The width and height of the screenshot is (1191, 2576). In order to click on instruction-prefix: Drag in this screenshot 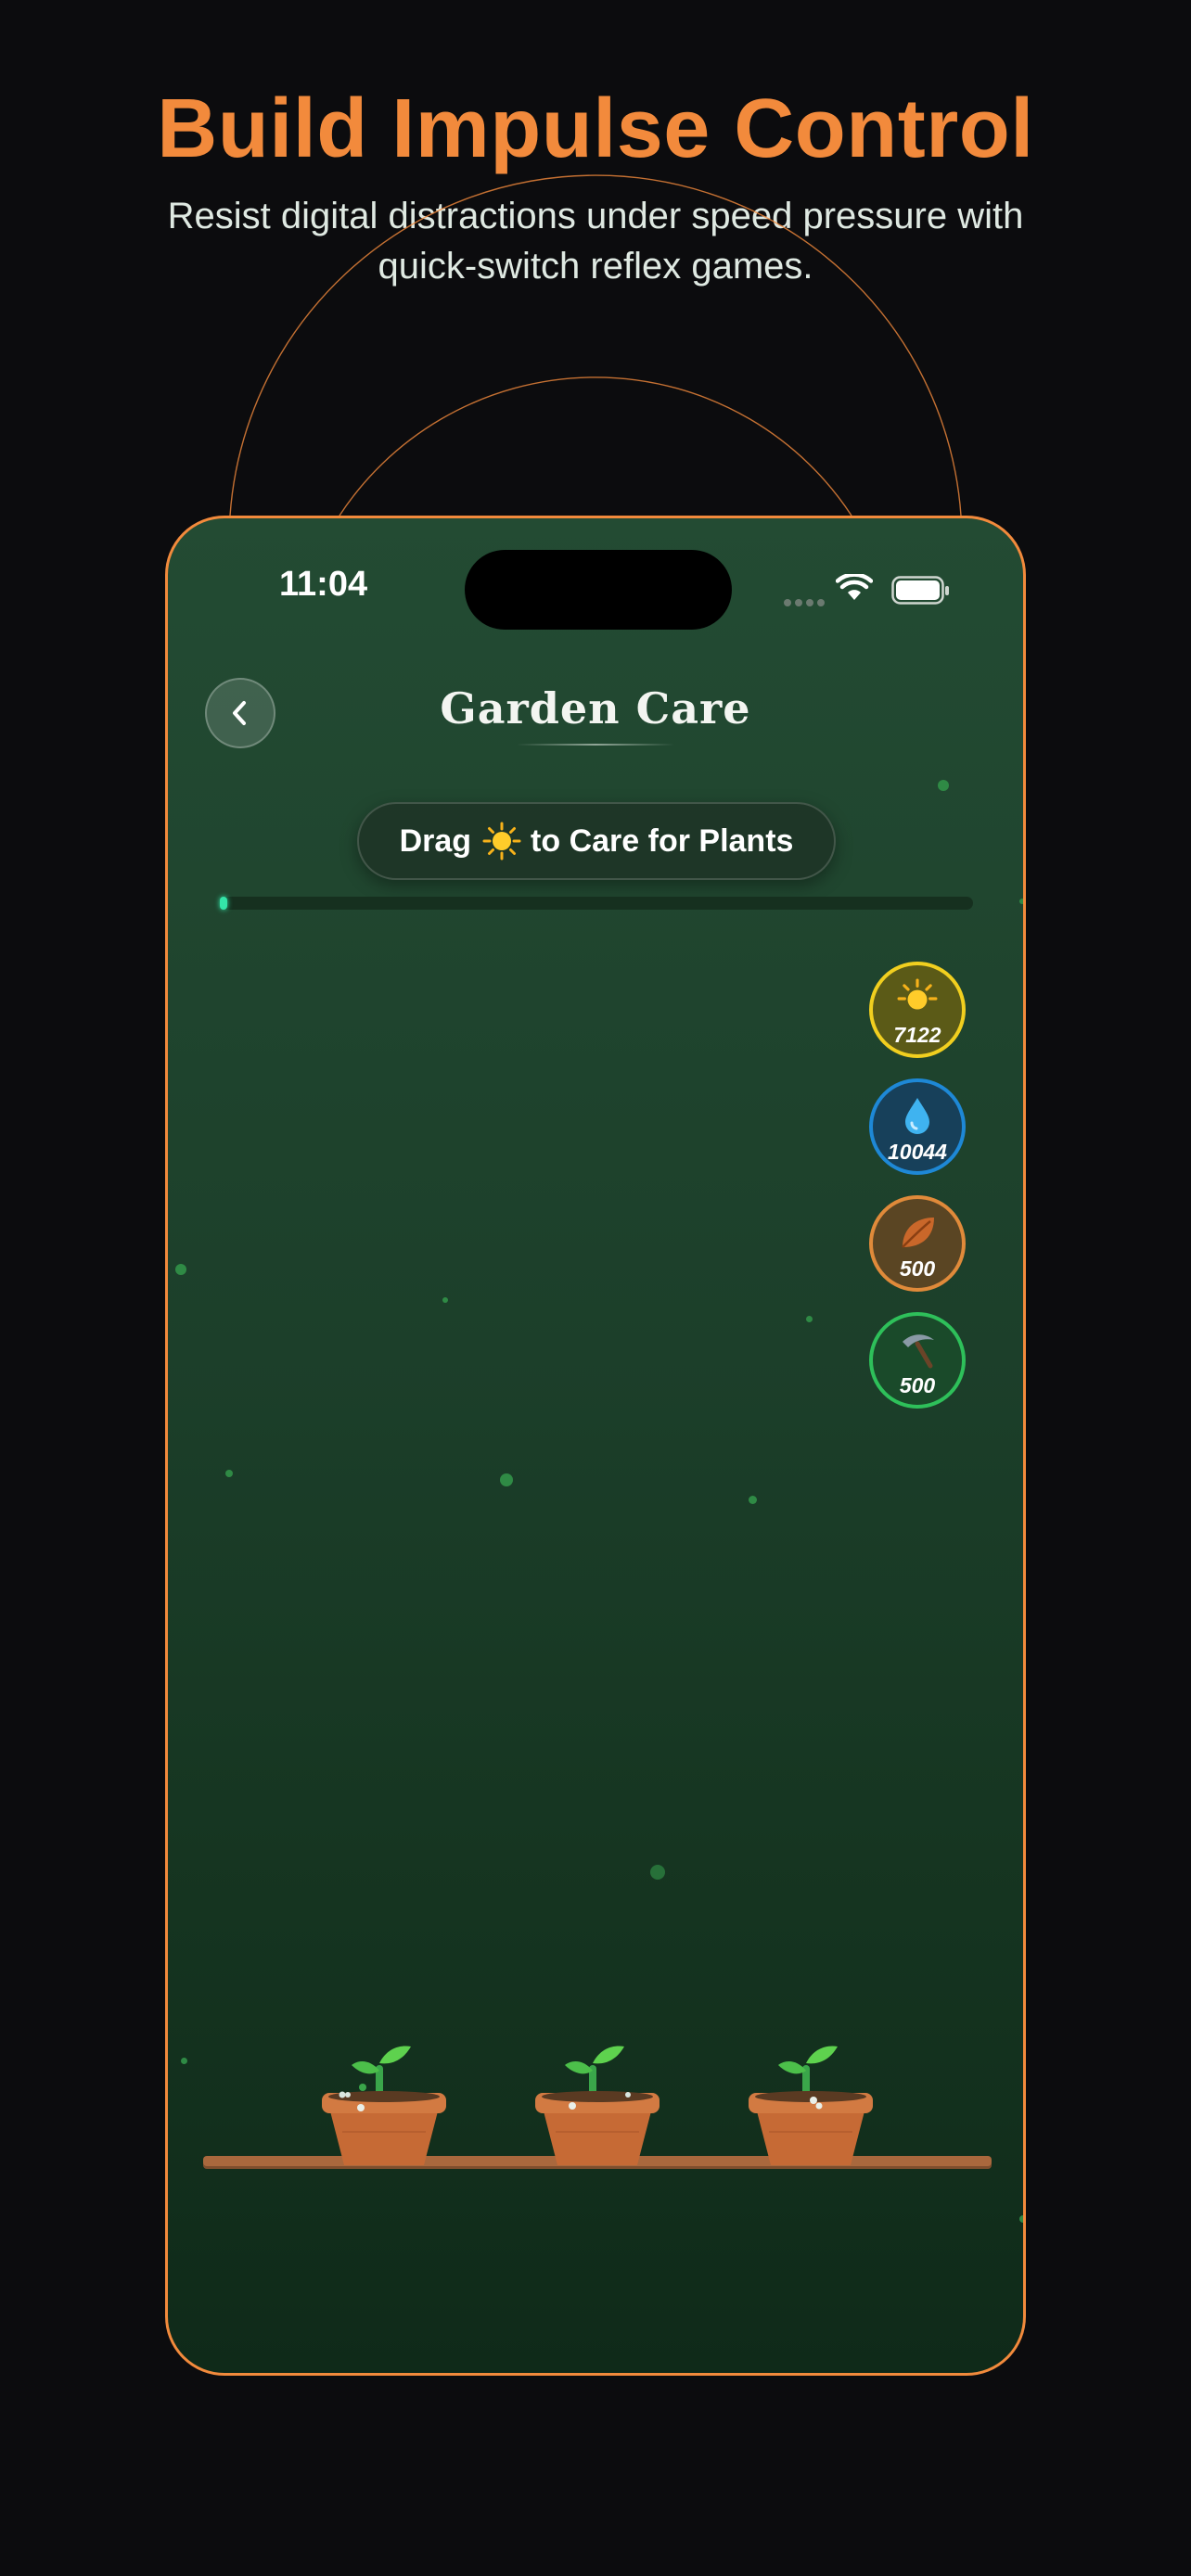, I will do `click(436, 841)`.